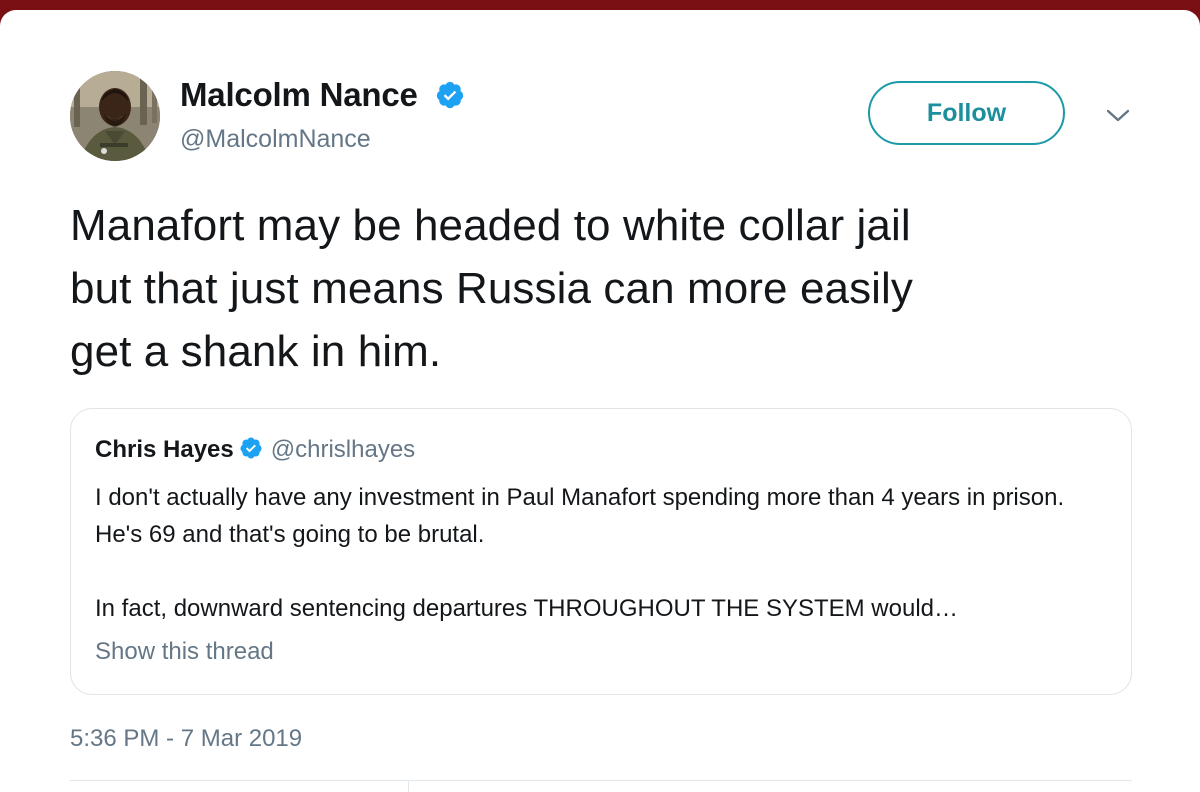 The height and width of the screenshot is (792, 1200). Describe the element at coordinates (275, 139) in the screenshot. I see `author-handle: @MalcolmNance` at that location.